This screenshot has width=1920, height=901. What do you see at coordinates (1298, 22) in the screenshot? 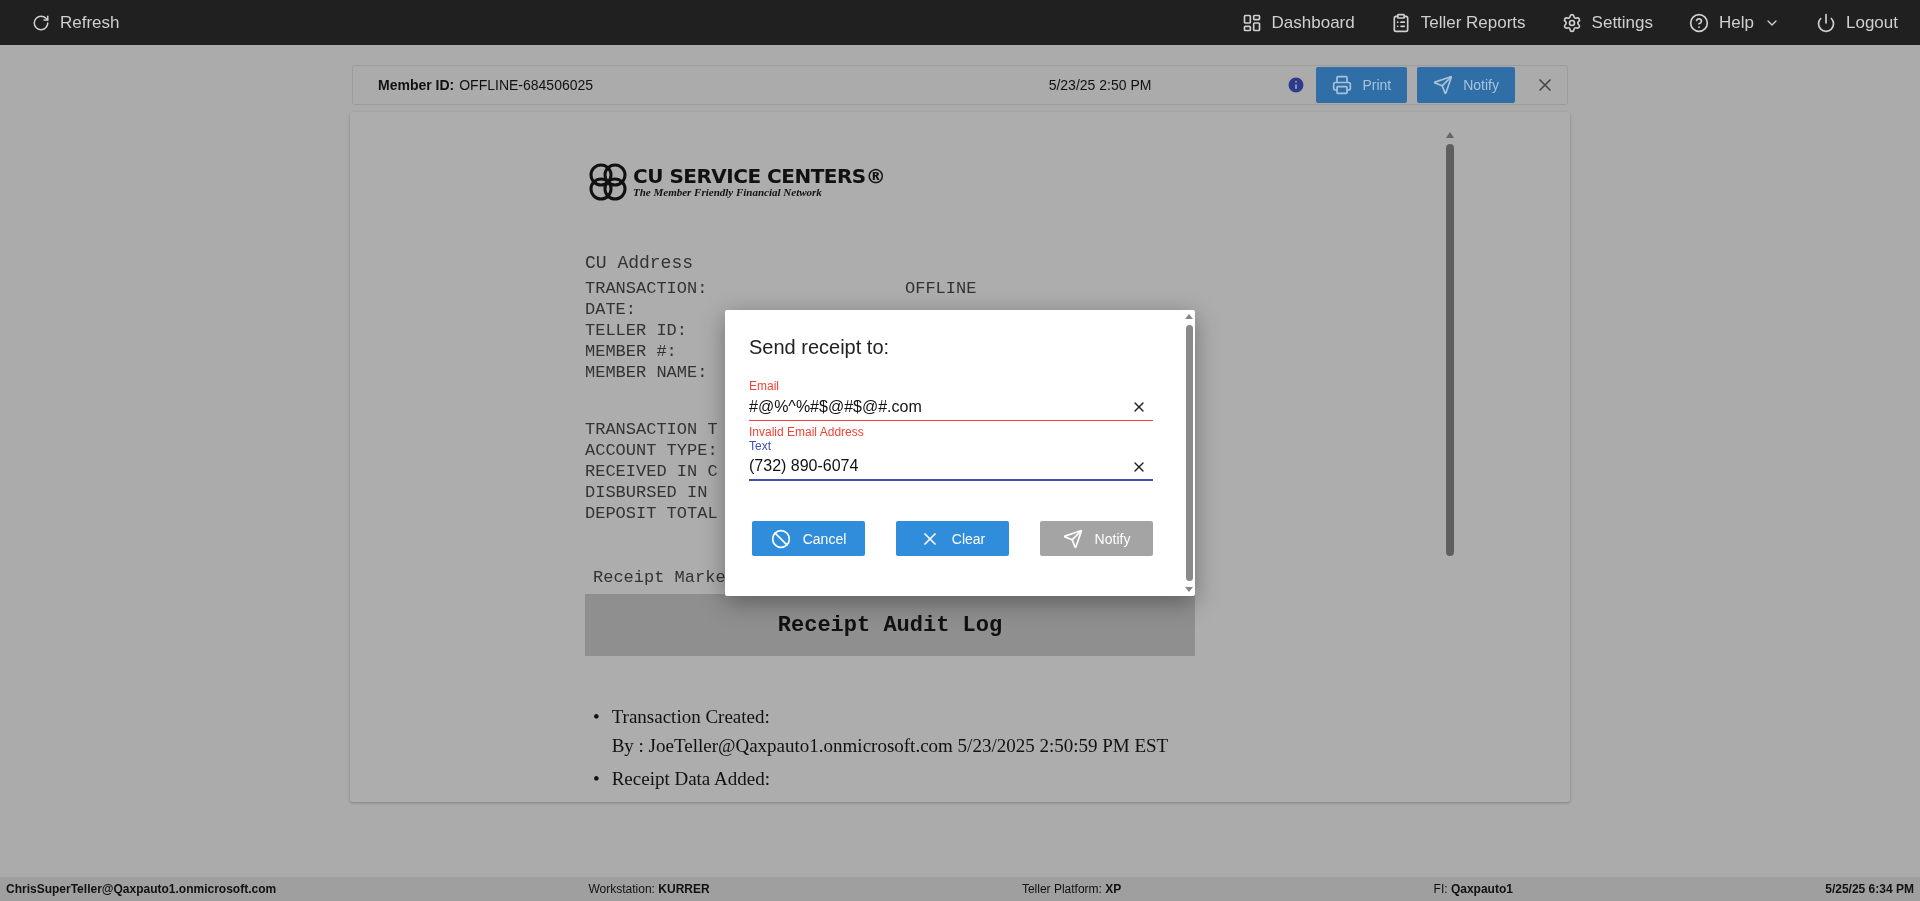
I see `nav-link: Dashboard` at bounding box center [1298, 22].